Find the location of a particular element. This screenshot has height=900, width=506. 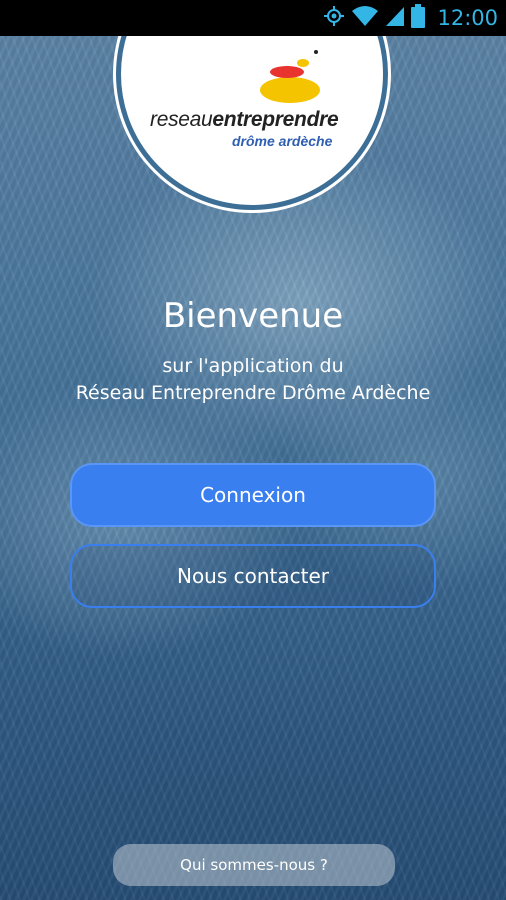

logo-wordmark: reseauentreprendre is located at coordinates (255, 120).